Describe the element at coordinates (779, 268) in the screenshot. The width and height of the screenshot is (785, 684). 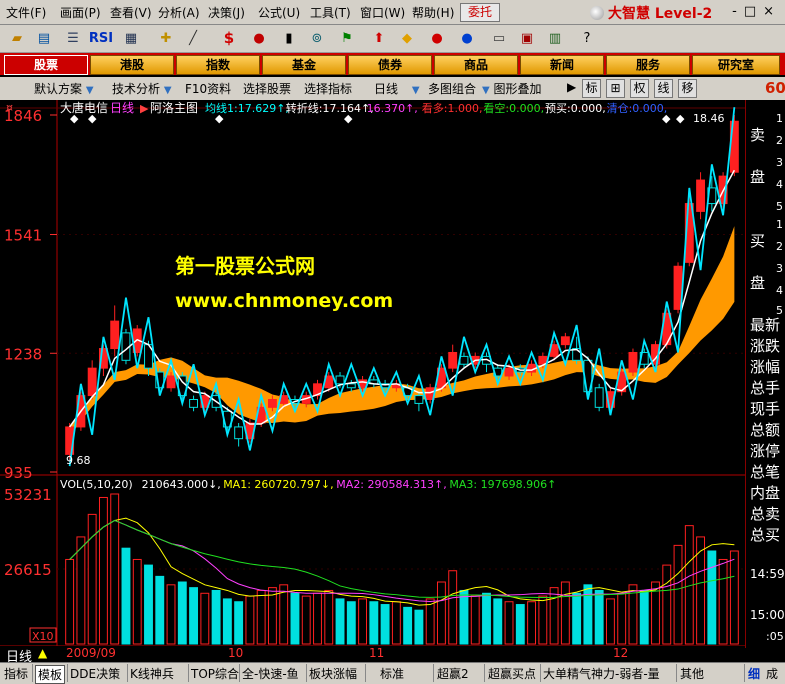
I see `buy-level: 3` at that location.